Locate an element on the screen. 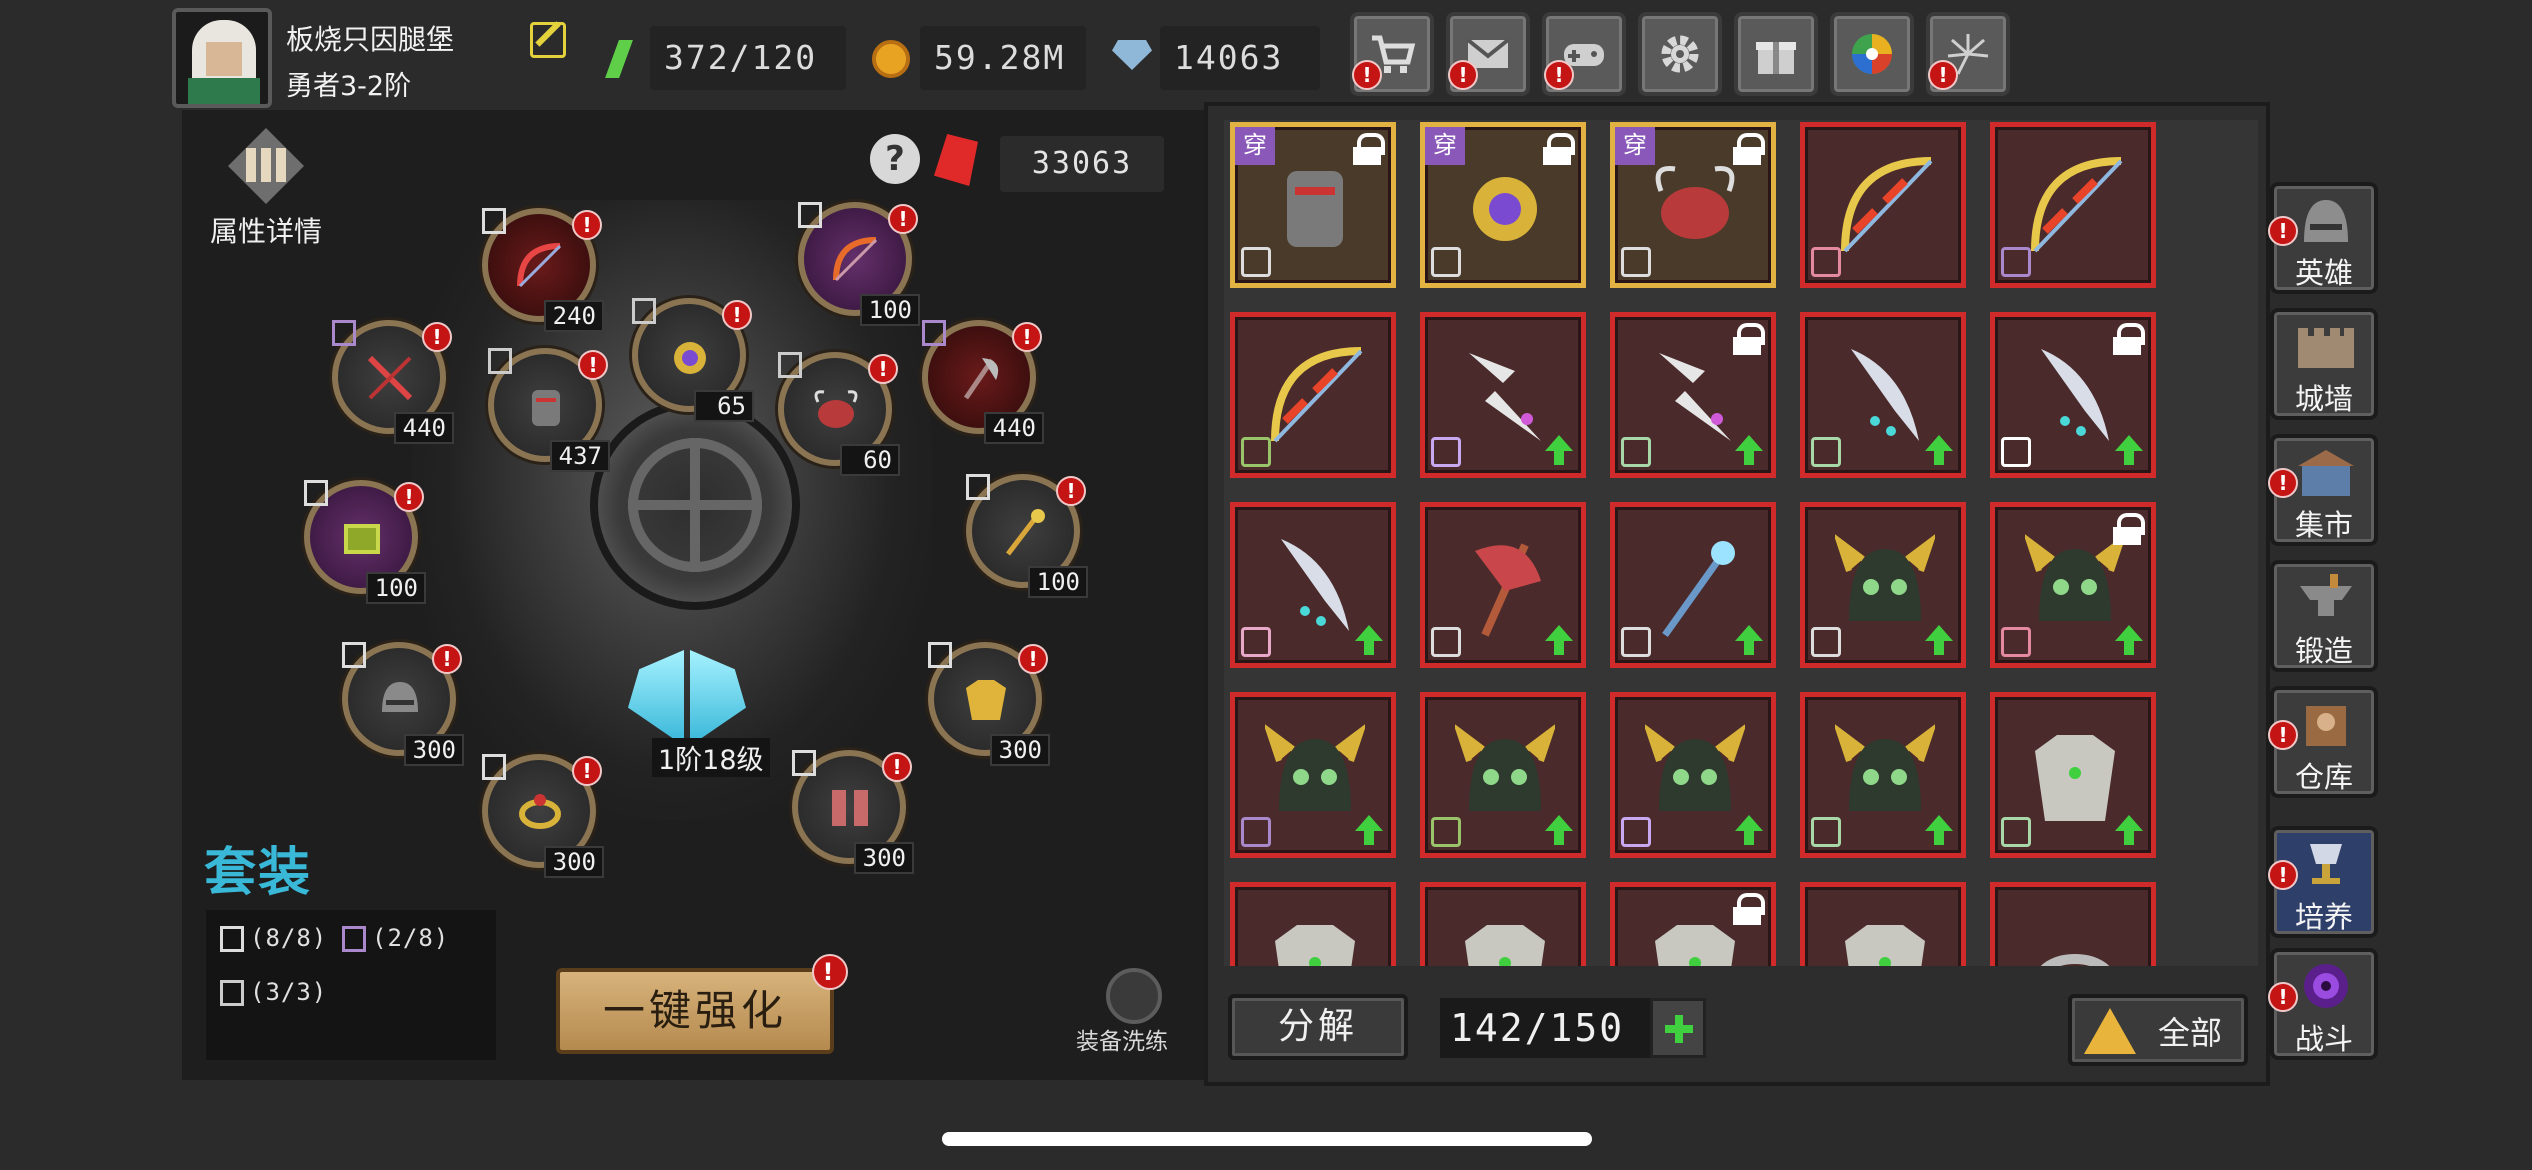 The image size is (2532, 1170). crystal-blade-icon is located at coordinates (1885, 395).